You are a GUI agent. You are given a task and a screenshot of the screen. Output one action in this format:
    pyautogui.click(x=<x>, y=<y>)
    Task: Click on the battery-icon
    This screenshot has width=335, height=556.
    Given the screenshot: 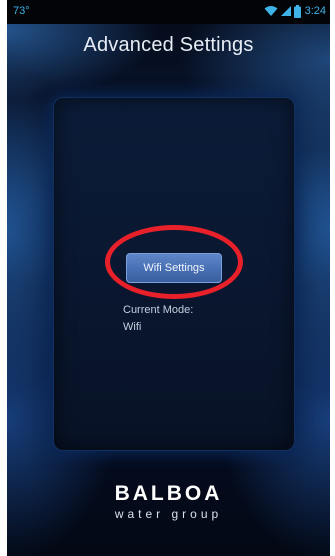 What is the action you would take?
    pyautogui.click(x=297, y=11)
    